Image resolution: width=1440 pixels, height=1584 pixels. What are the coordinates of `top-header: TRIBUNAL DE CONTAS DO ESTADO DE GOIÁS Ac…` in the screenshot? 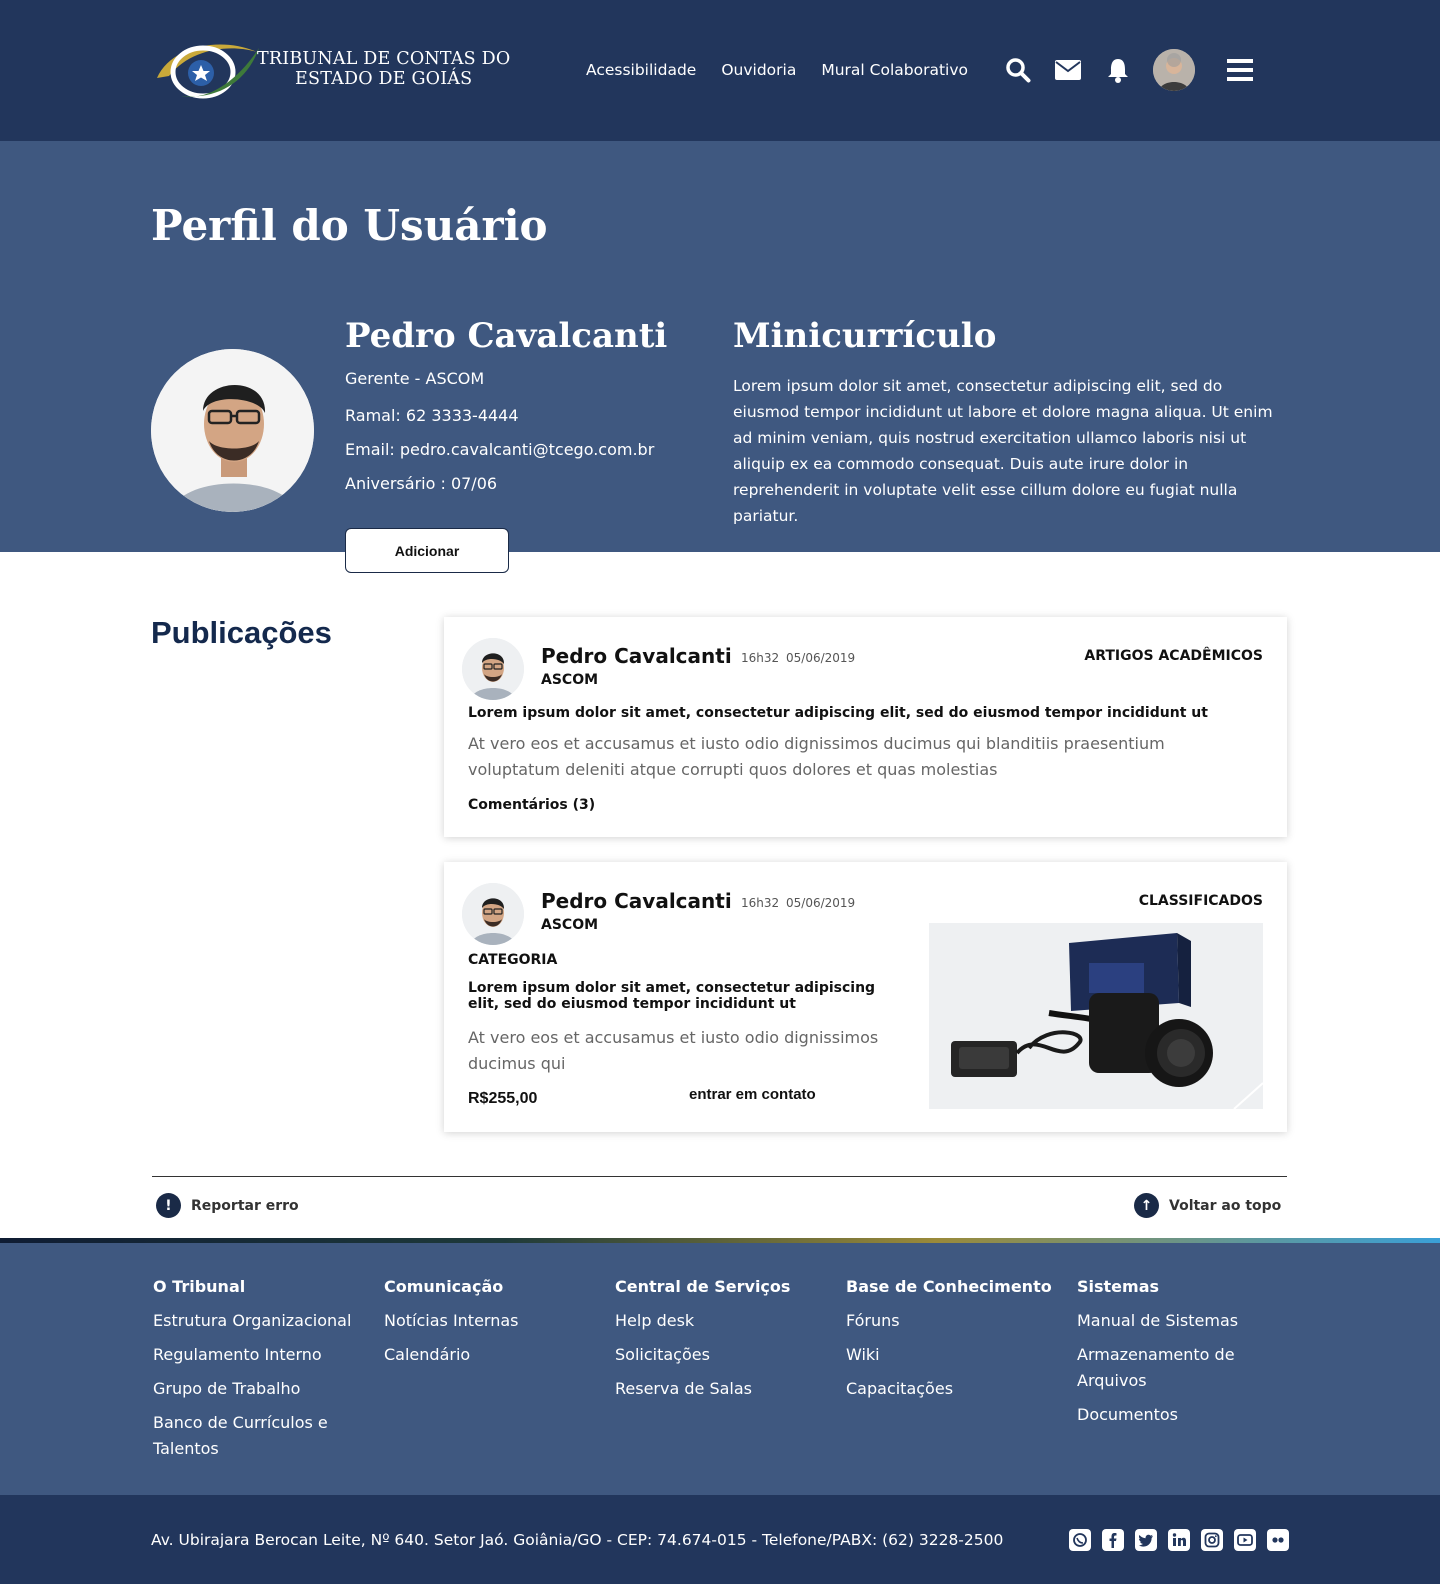 It's located at (720, 70).